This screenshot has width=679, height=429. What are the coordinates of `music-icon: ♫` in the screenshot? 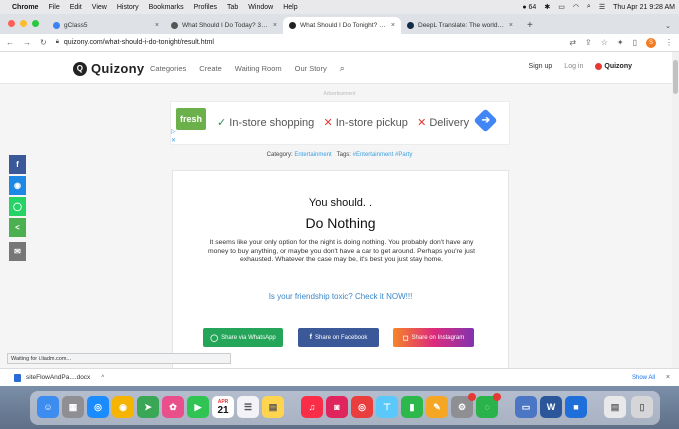 It's located at (312, 407).